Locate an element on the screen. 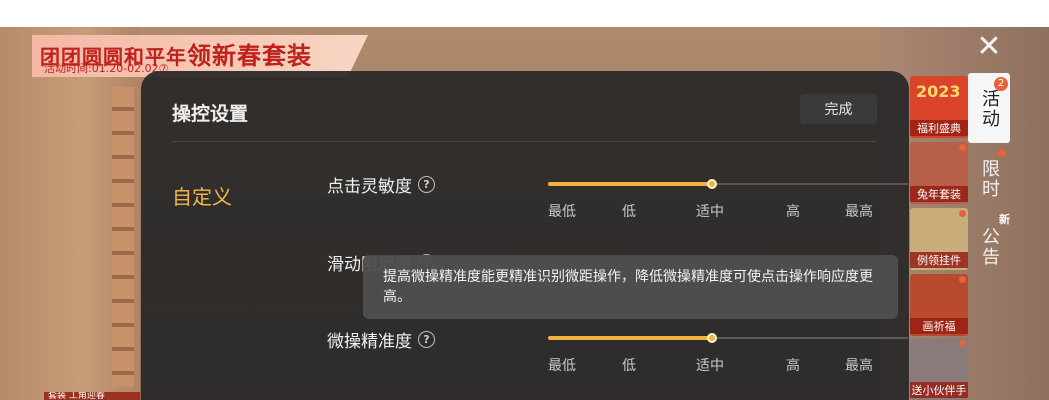  thumb-blessing: 画祈福 is located at coordinates (939, 305).